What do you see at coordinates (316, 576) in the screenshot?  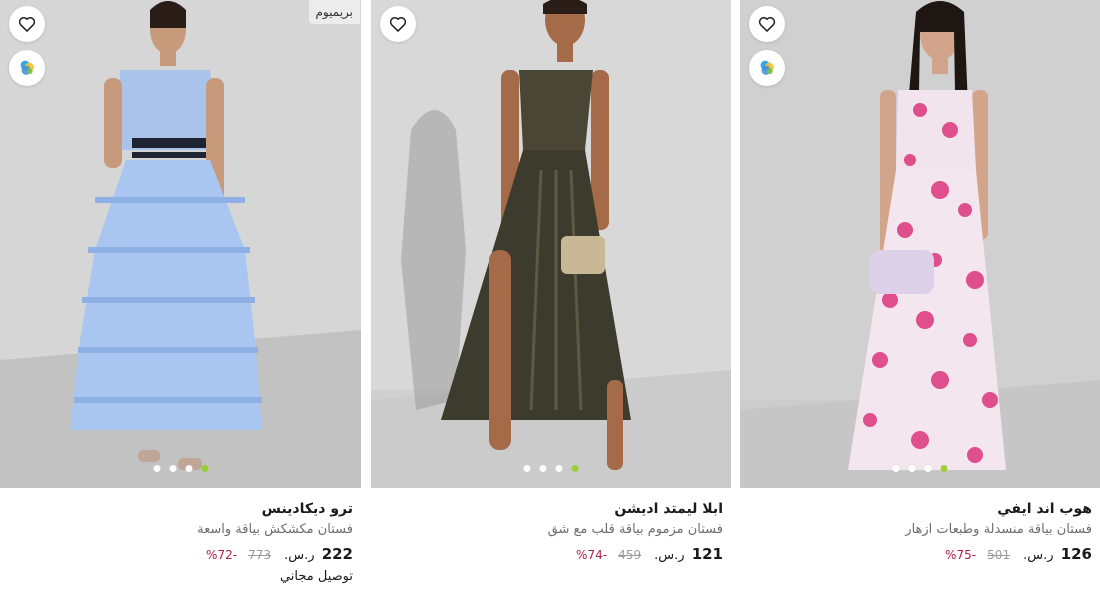 I see `free-shipping-label: توصيل مجاني` at bounding box center [316, 576].